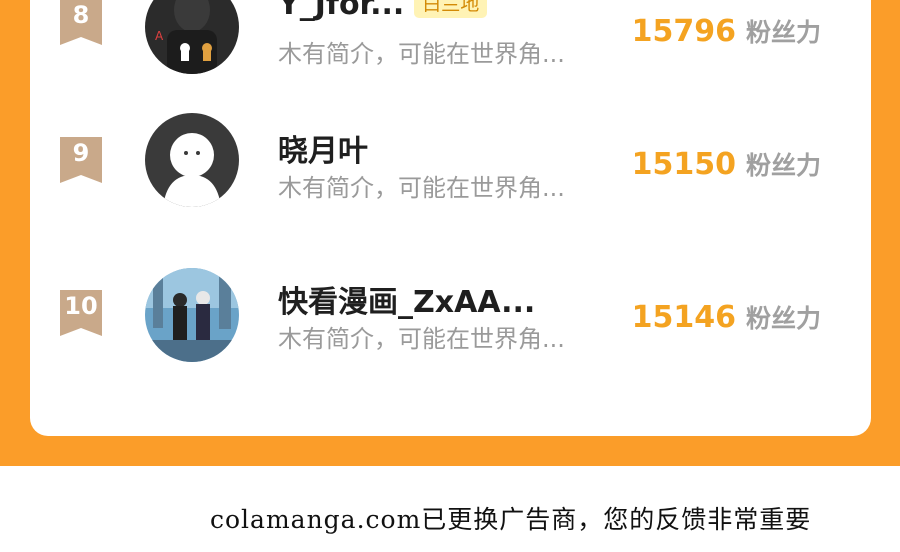  I want to click on fans-score: 15146 粉丝力, so click(726, 317).